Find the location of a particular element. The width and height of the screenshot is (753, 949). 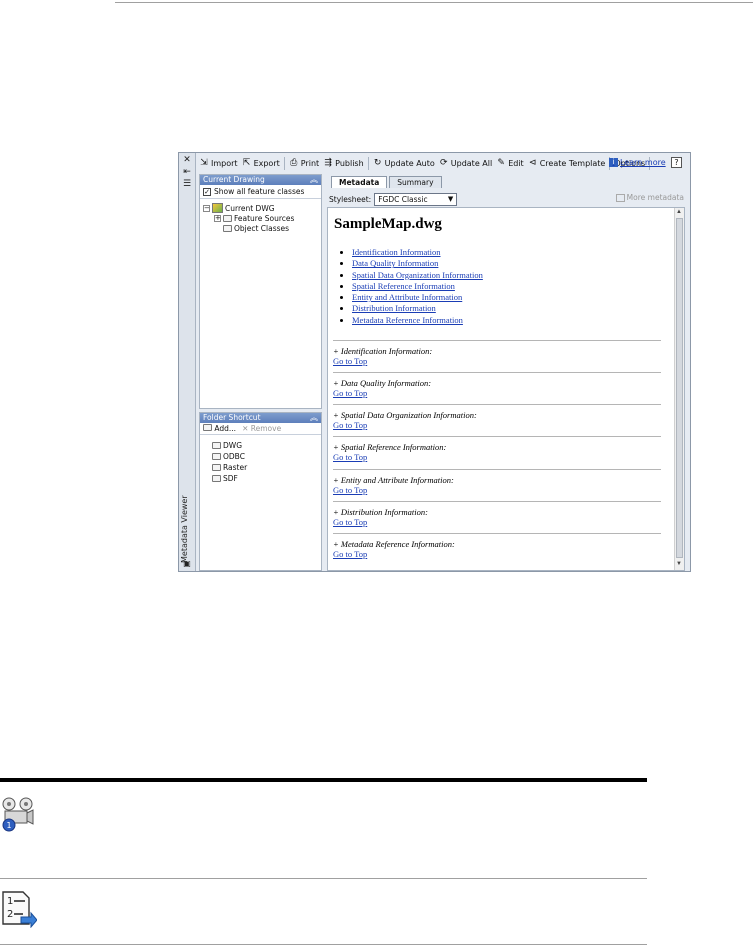

toc-link: Identification Information is located at coordinates (396, 252).